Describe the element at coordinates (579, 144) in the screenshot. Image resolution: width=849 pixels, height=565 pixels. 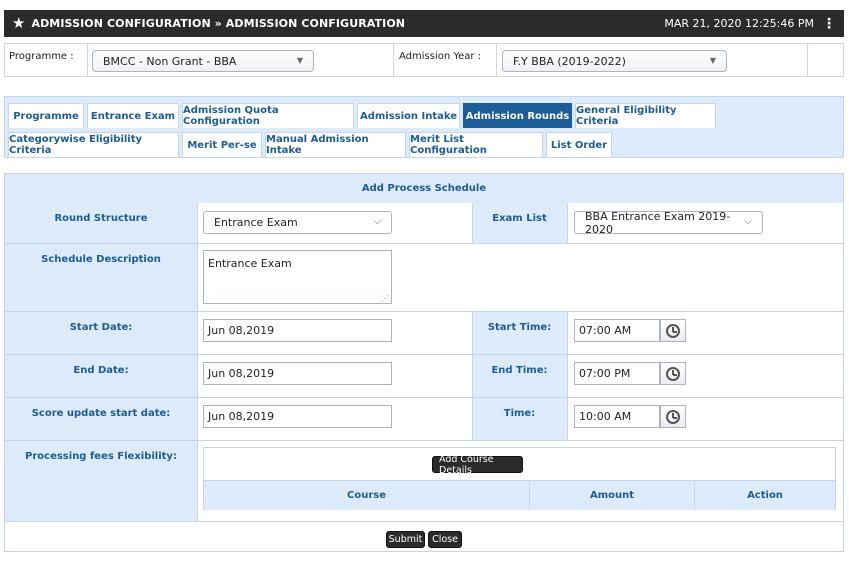
I see `tab-list-order: List Order` at that location.